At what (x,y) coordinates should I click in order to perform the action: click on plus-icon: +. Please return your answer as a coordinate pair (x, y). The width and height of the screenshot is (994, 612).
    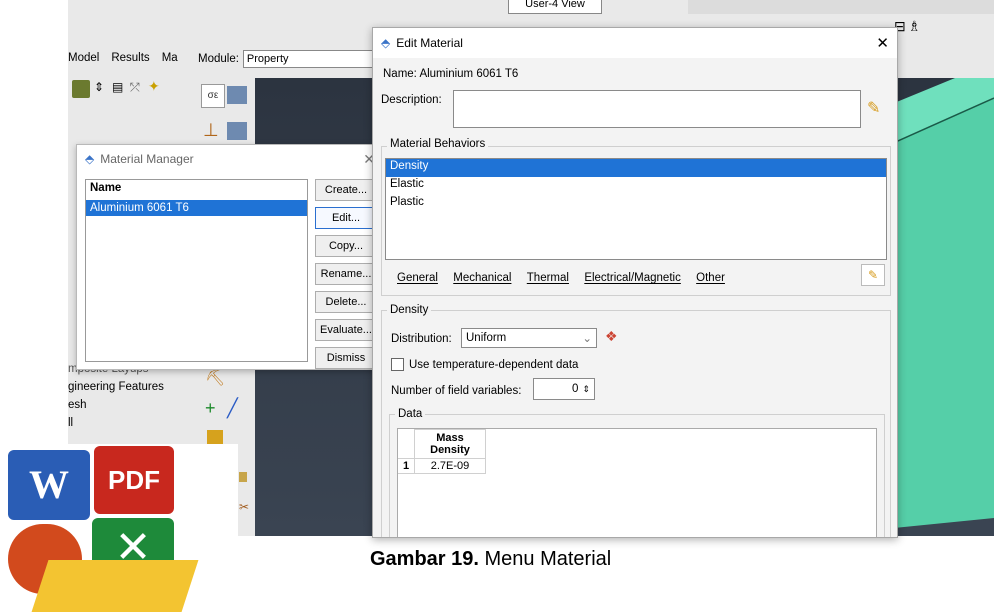
    Looking at the image, I should click on (210, 408).